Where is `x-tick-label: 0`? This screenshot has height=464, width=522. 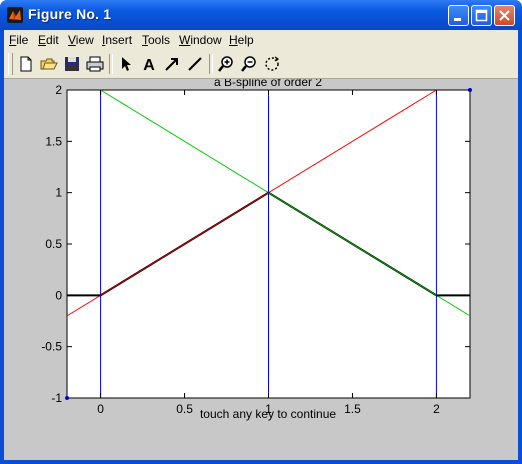
x-tick-label: 0 is located at coordinates (100, 409).